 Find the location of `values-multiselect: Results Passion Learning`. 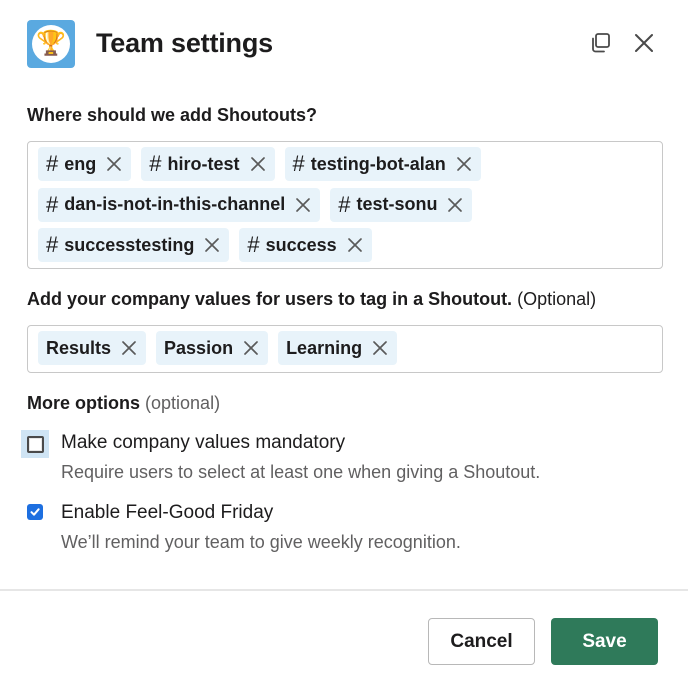

values-multiselect: Results Passion Learning is located at coordinates (345, 349).